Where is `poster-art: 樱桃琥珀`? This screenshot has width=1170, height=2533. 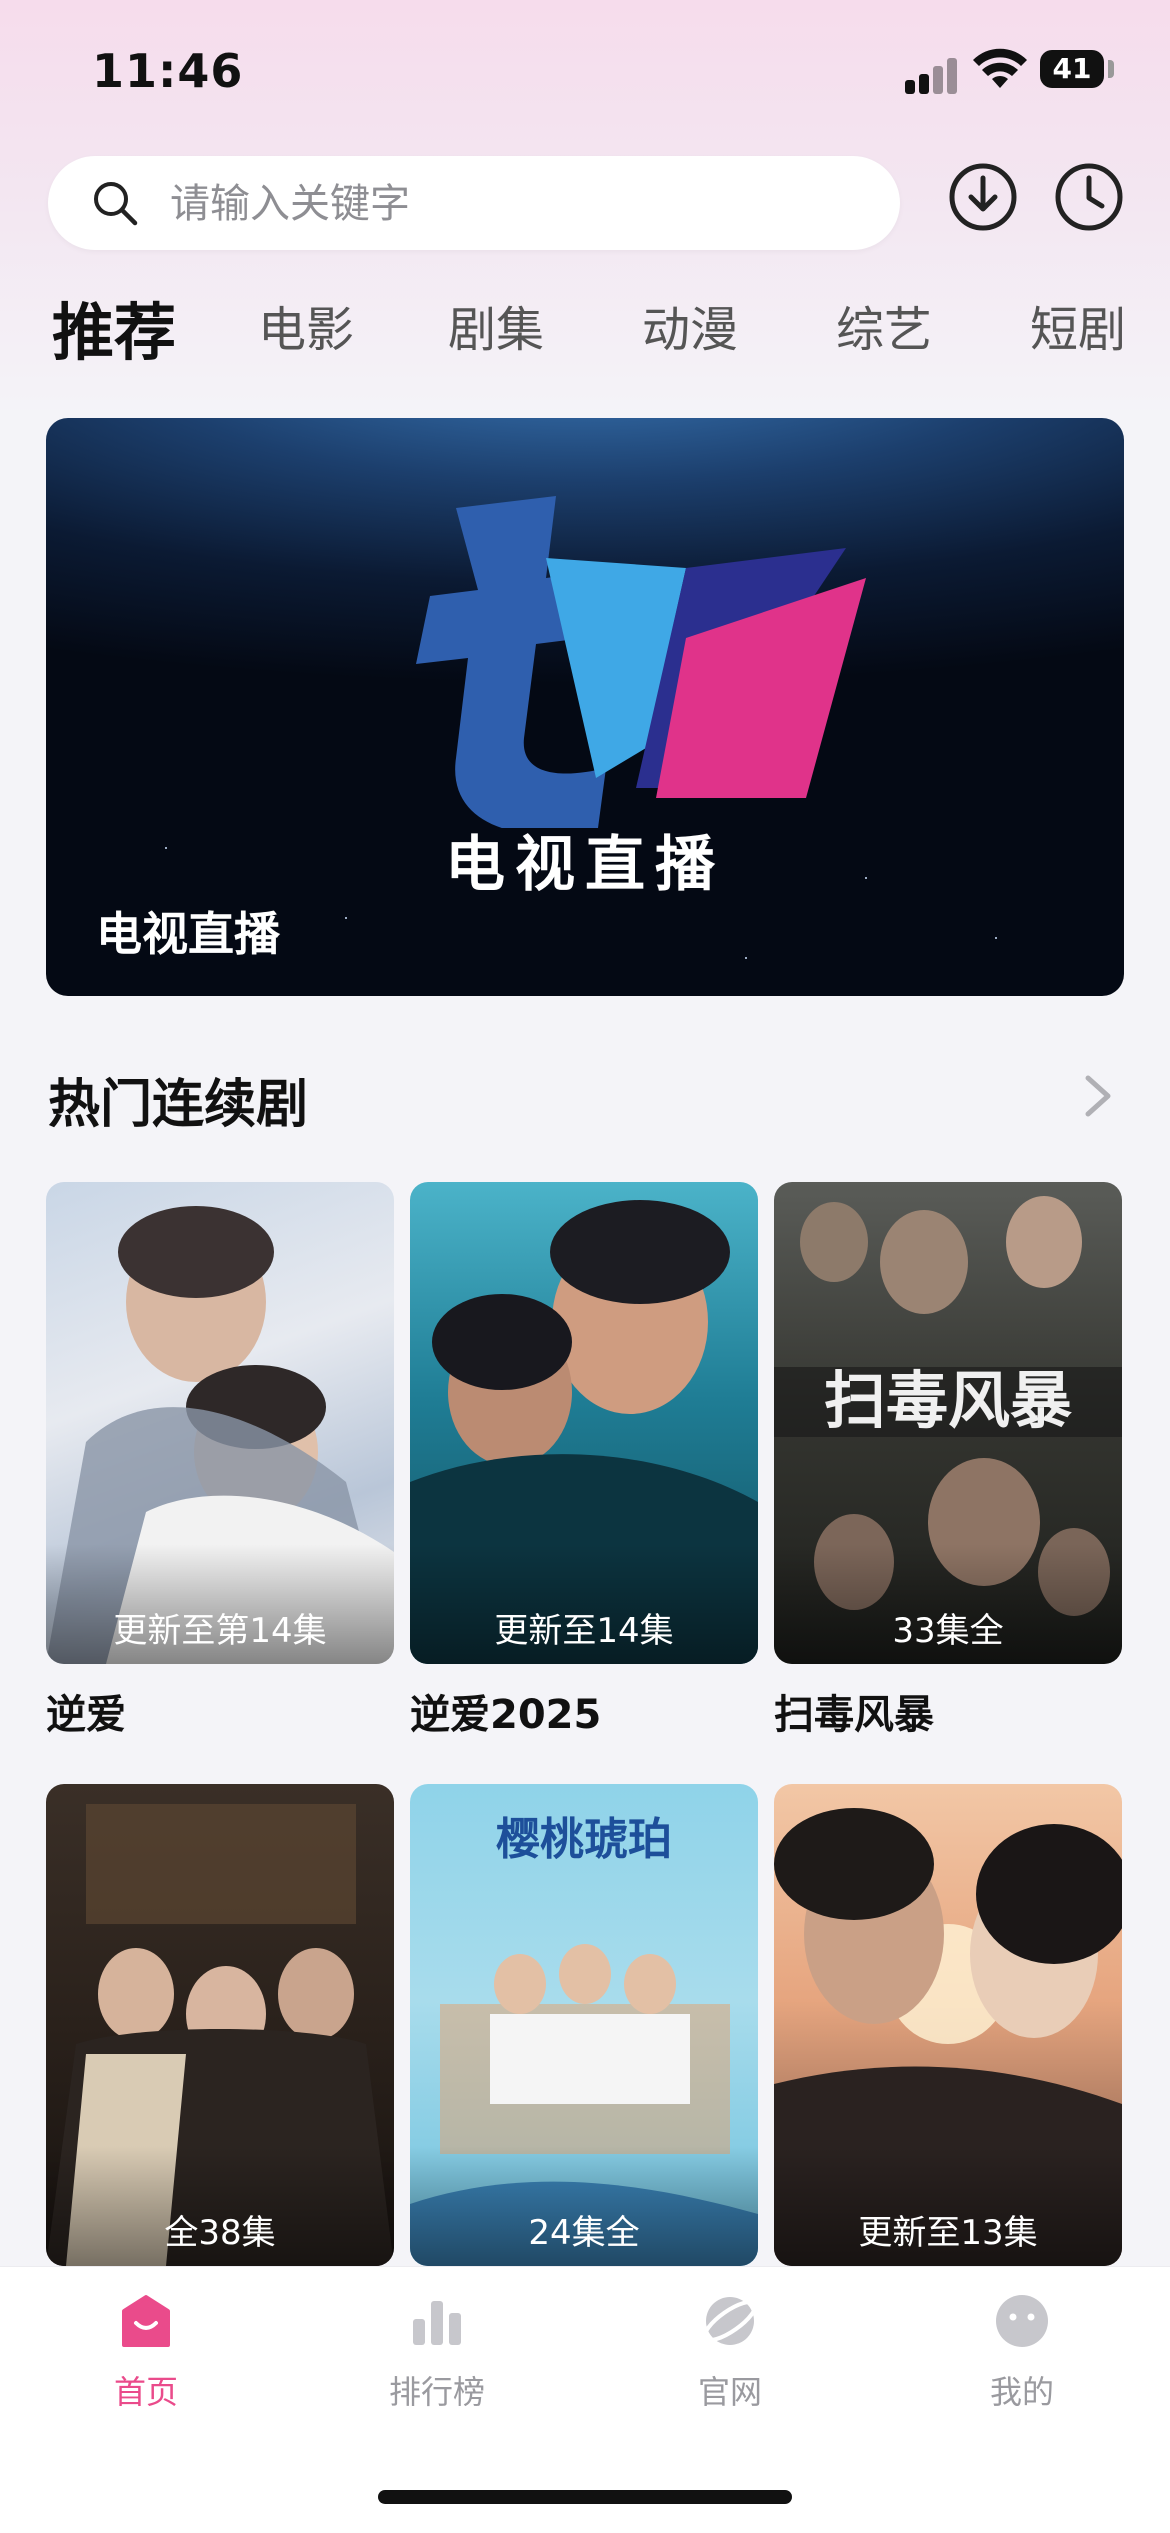 poster-art: 樱桃琥珀 is located at coordinates (584, 2040).